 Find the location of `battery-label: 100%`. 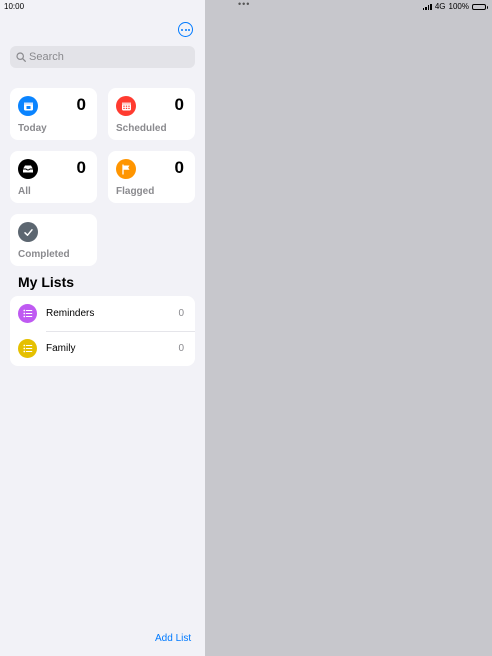

battery-label: 100% is located at coordinates (458, 6).